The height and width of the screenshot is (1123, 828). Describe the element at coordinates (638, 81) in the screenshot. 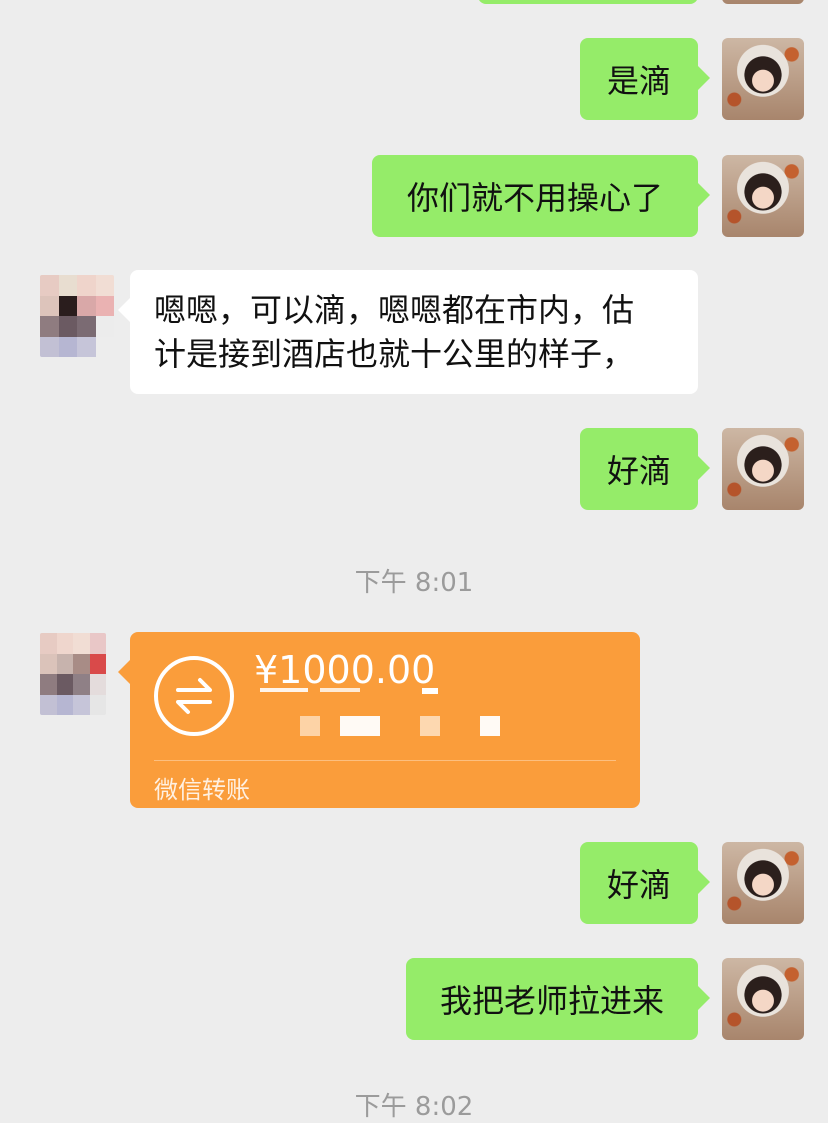

I see `message-text: 是滴` at that location.